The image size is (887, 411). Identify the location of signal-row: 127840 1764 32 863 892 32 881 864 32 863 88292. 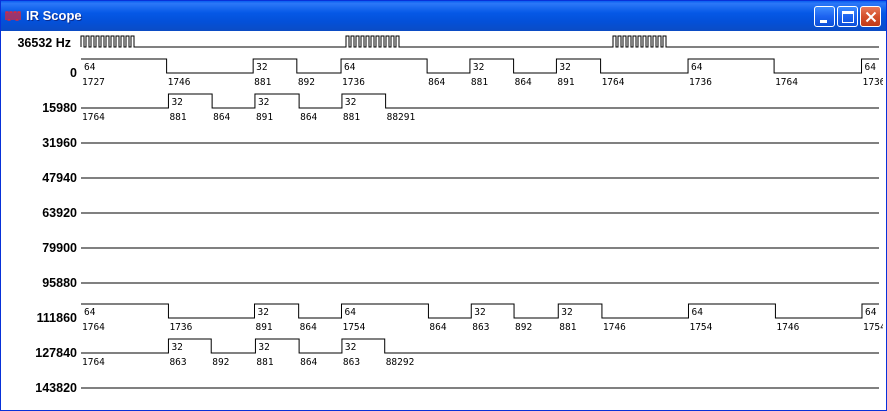
(457, 353).